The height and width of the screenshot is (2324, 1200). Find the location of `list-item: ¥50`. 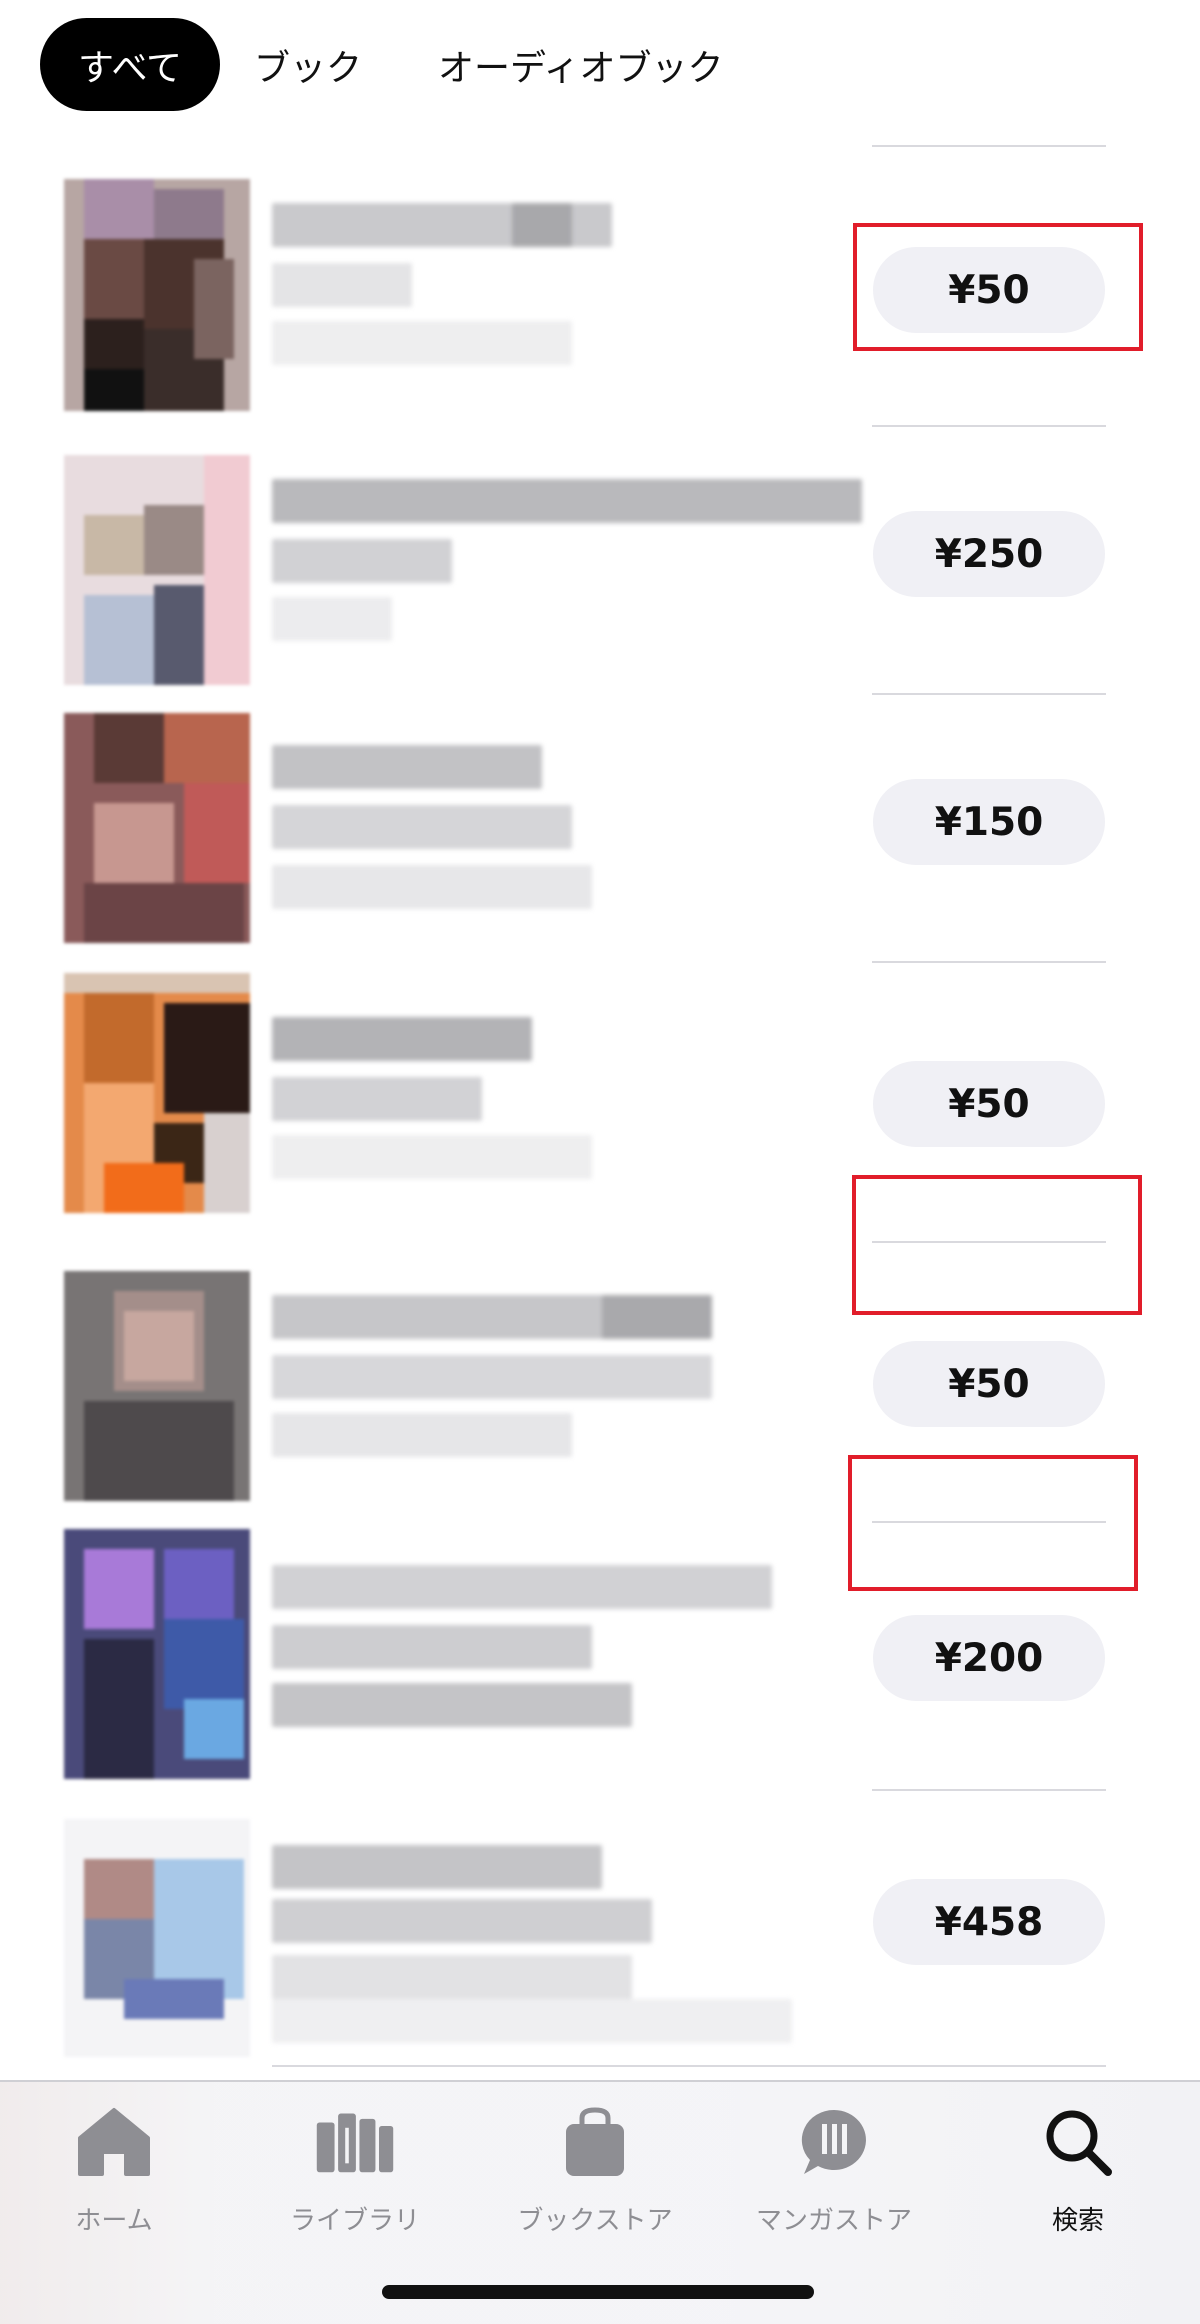

list-item: ¥50 is located at coordinates (600, 285).